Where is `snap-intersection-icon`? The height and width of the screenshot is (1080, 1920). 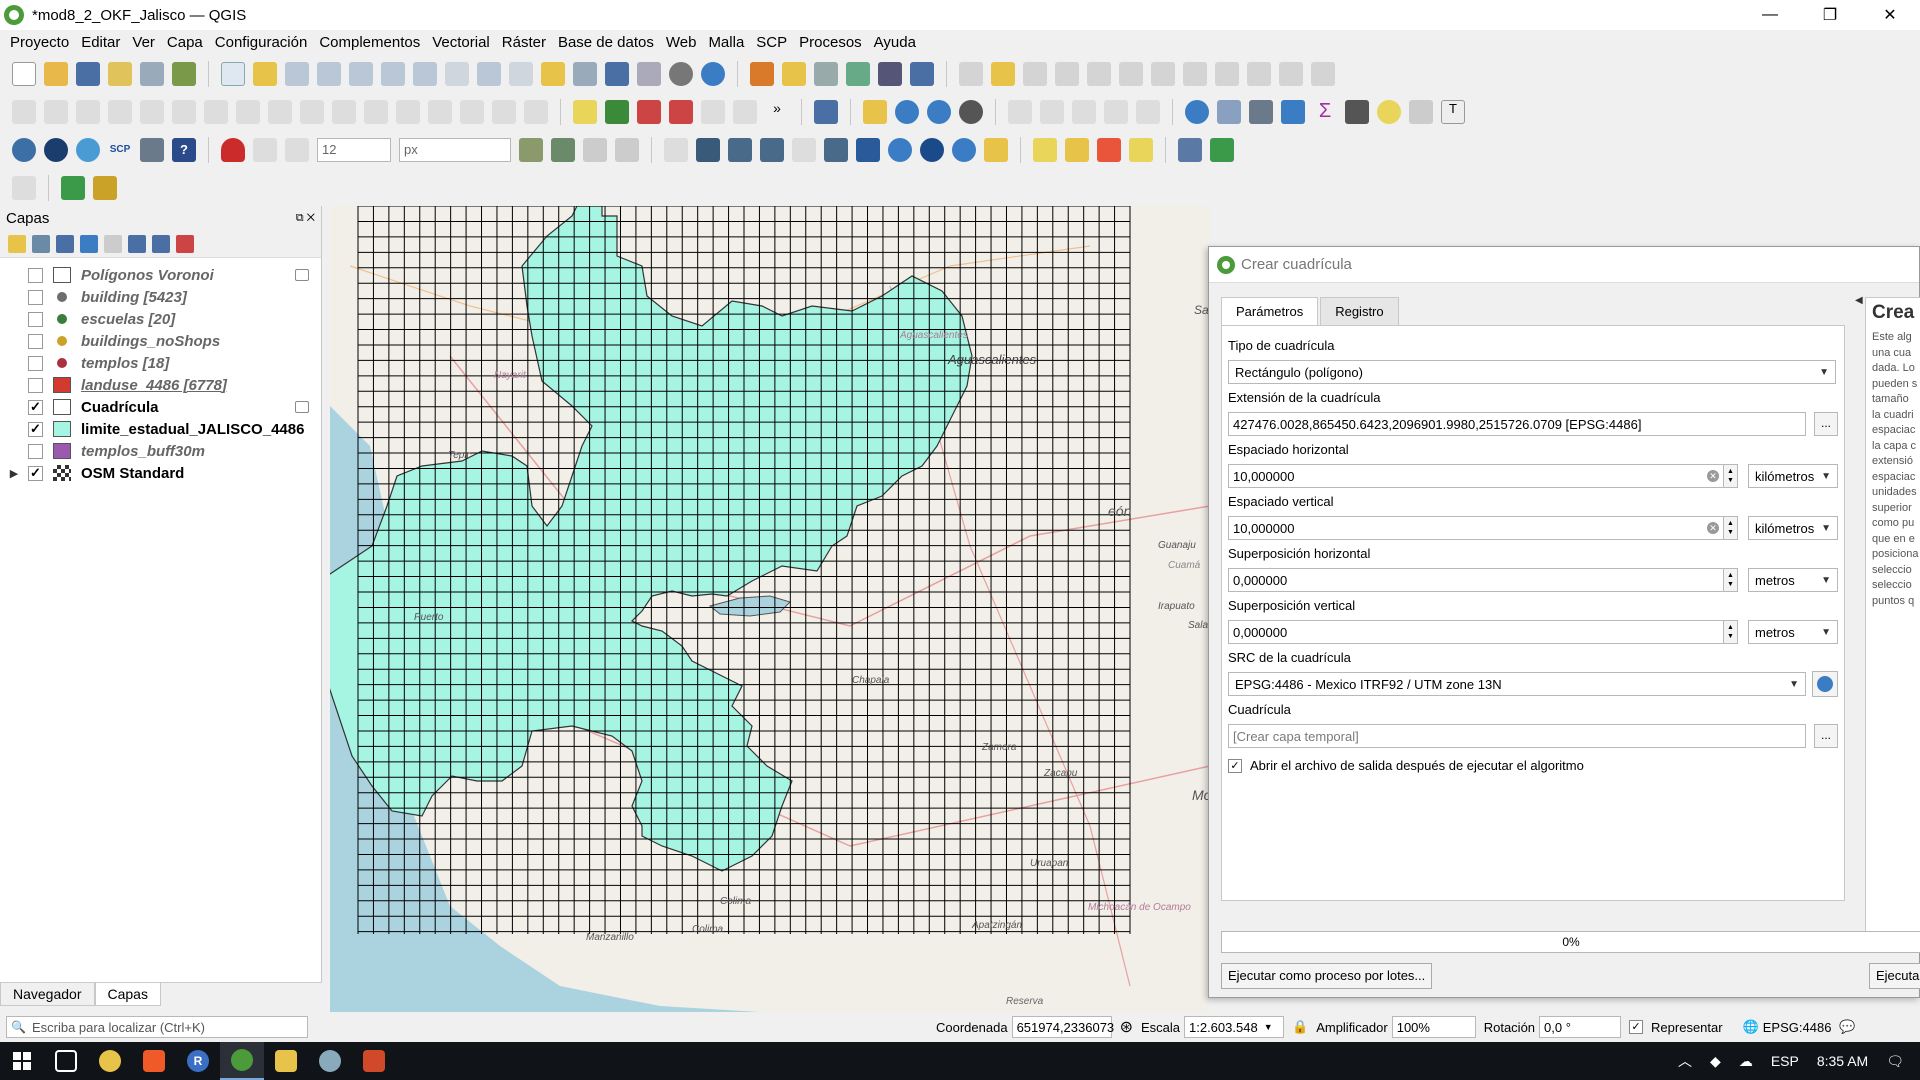
snap-intersection-icon is located at coordinates (563, 150).